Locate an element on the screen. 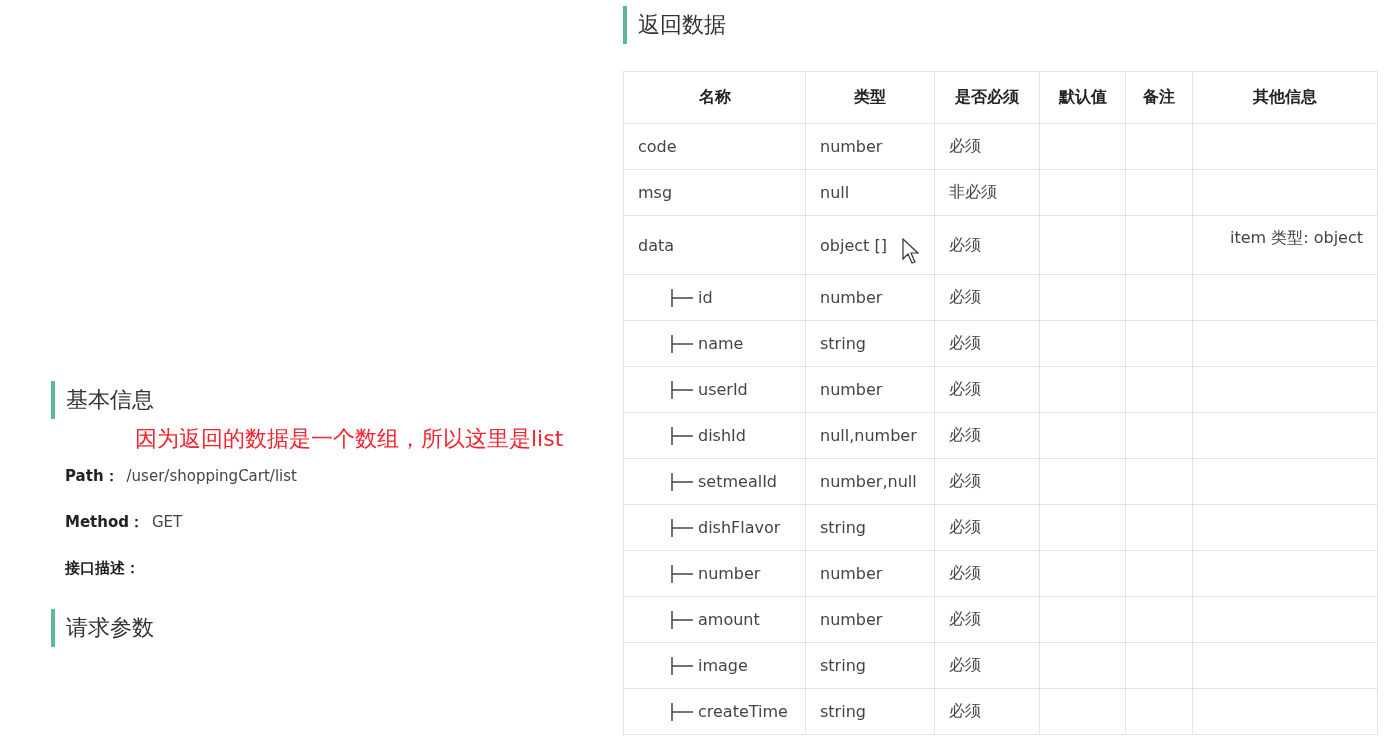  column-header: 类型 is located at coordinates (870, 97).